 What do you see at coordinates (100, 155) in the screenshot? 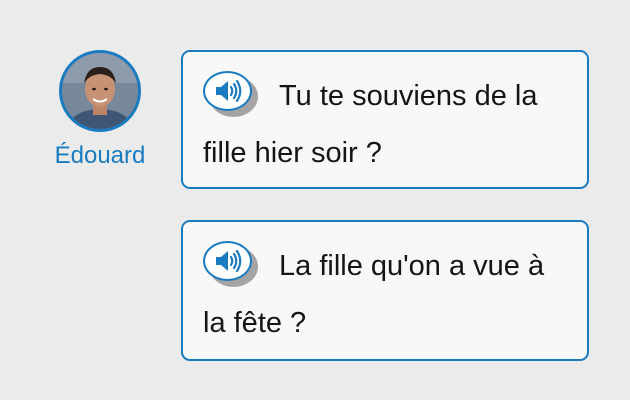
I see `speaker-name: Édouard` at bounding box center [100, 155].